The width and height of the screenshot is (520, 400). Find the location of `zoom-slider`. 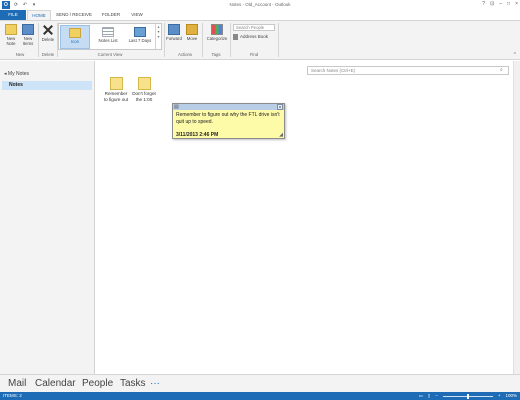

zoom-slider is located at coordinates (467, 396).